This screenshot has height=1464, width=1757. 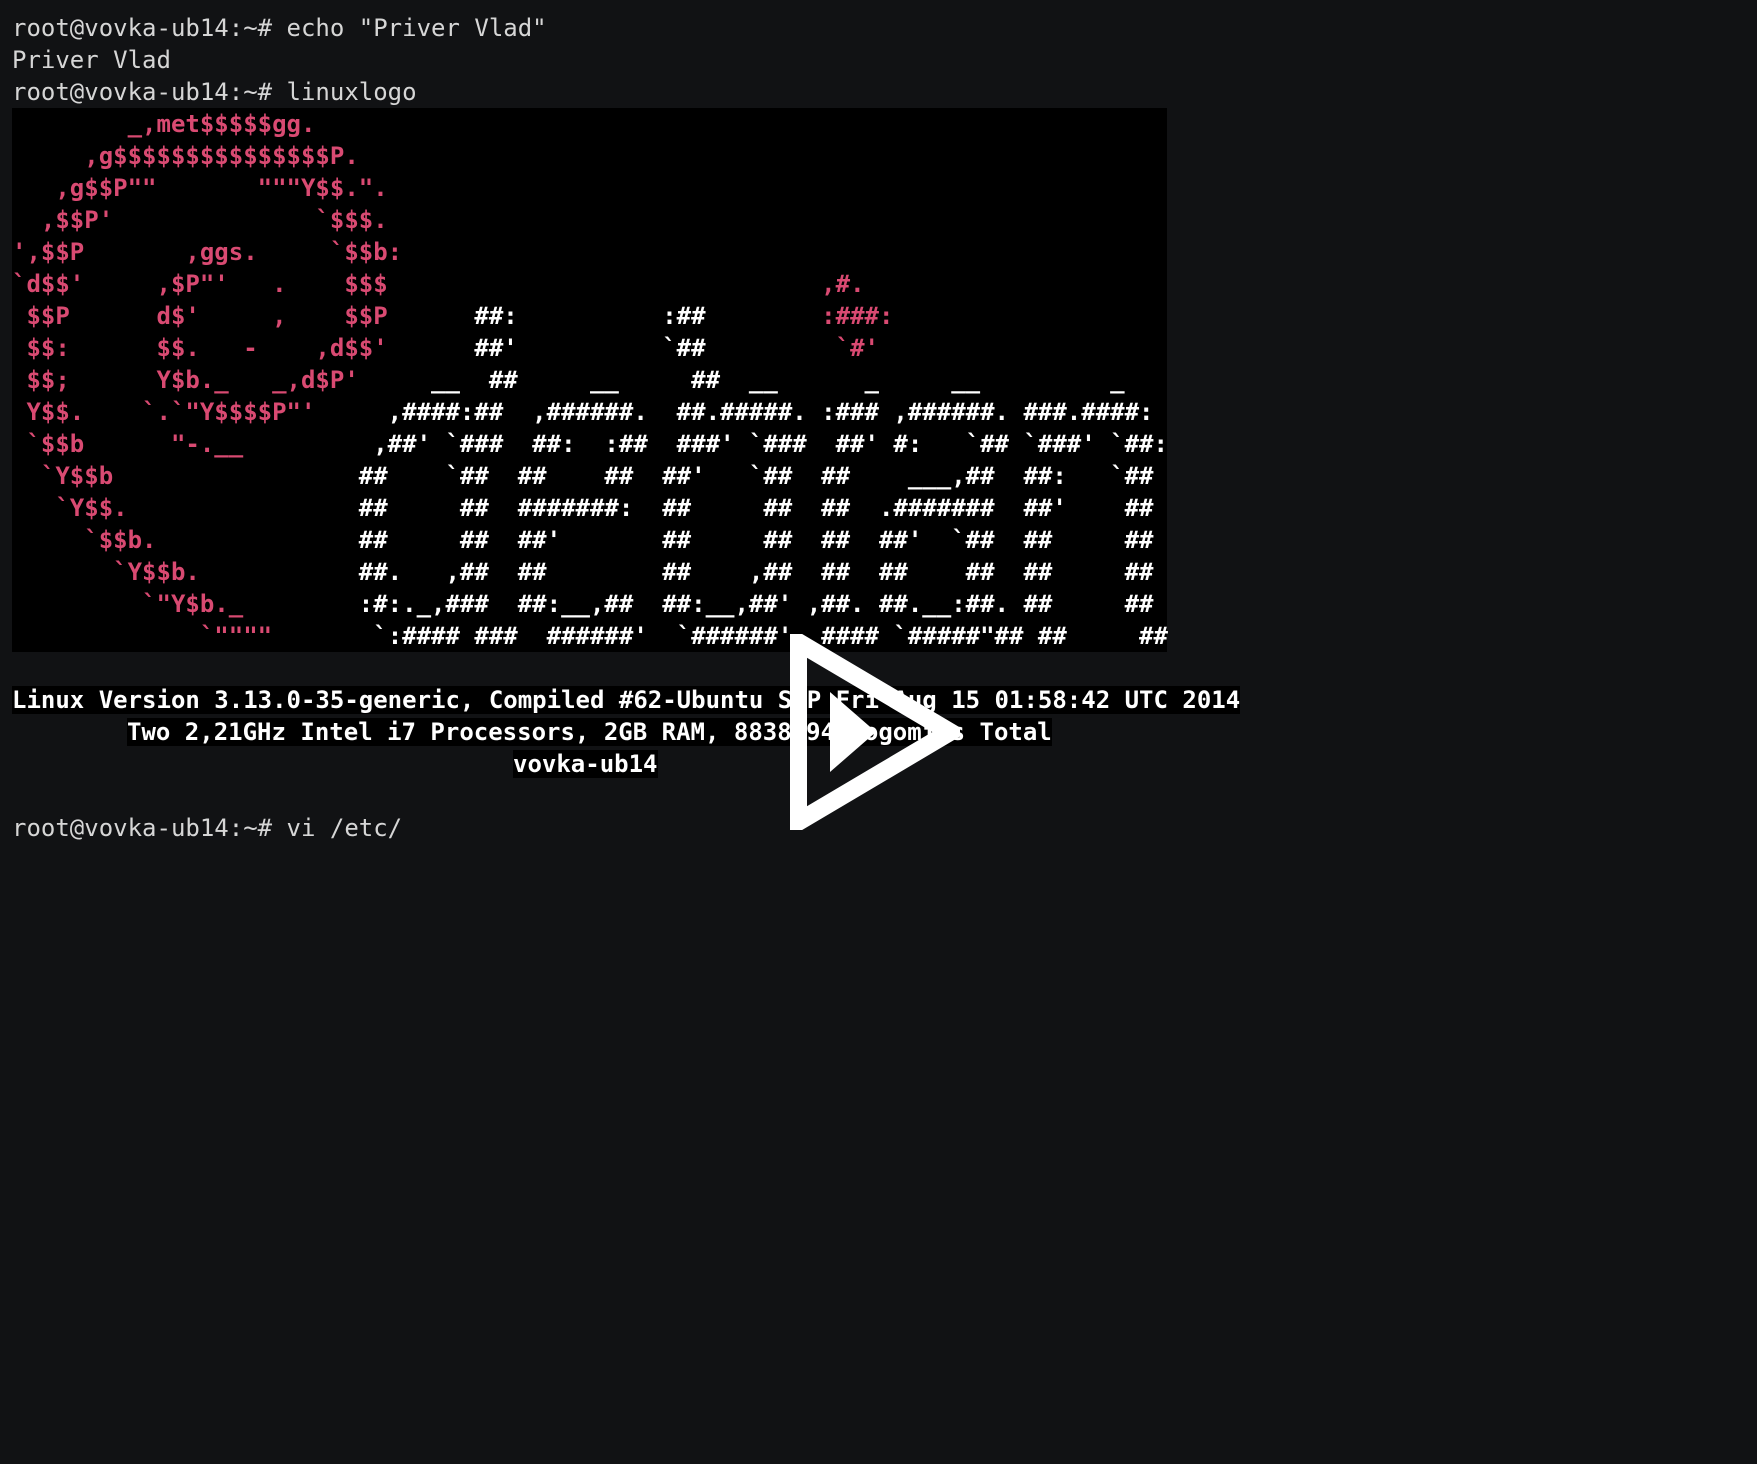 I want to click on command-line: root@vovka-ub14:~# linuxlogo, so click(x=214, y=92).